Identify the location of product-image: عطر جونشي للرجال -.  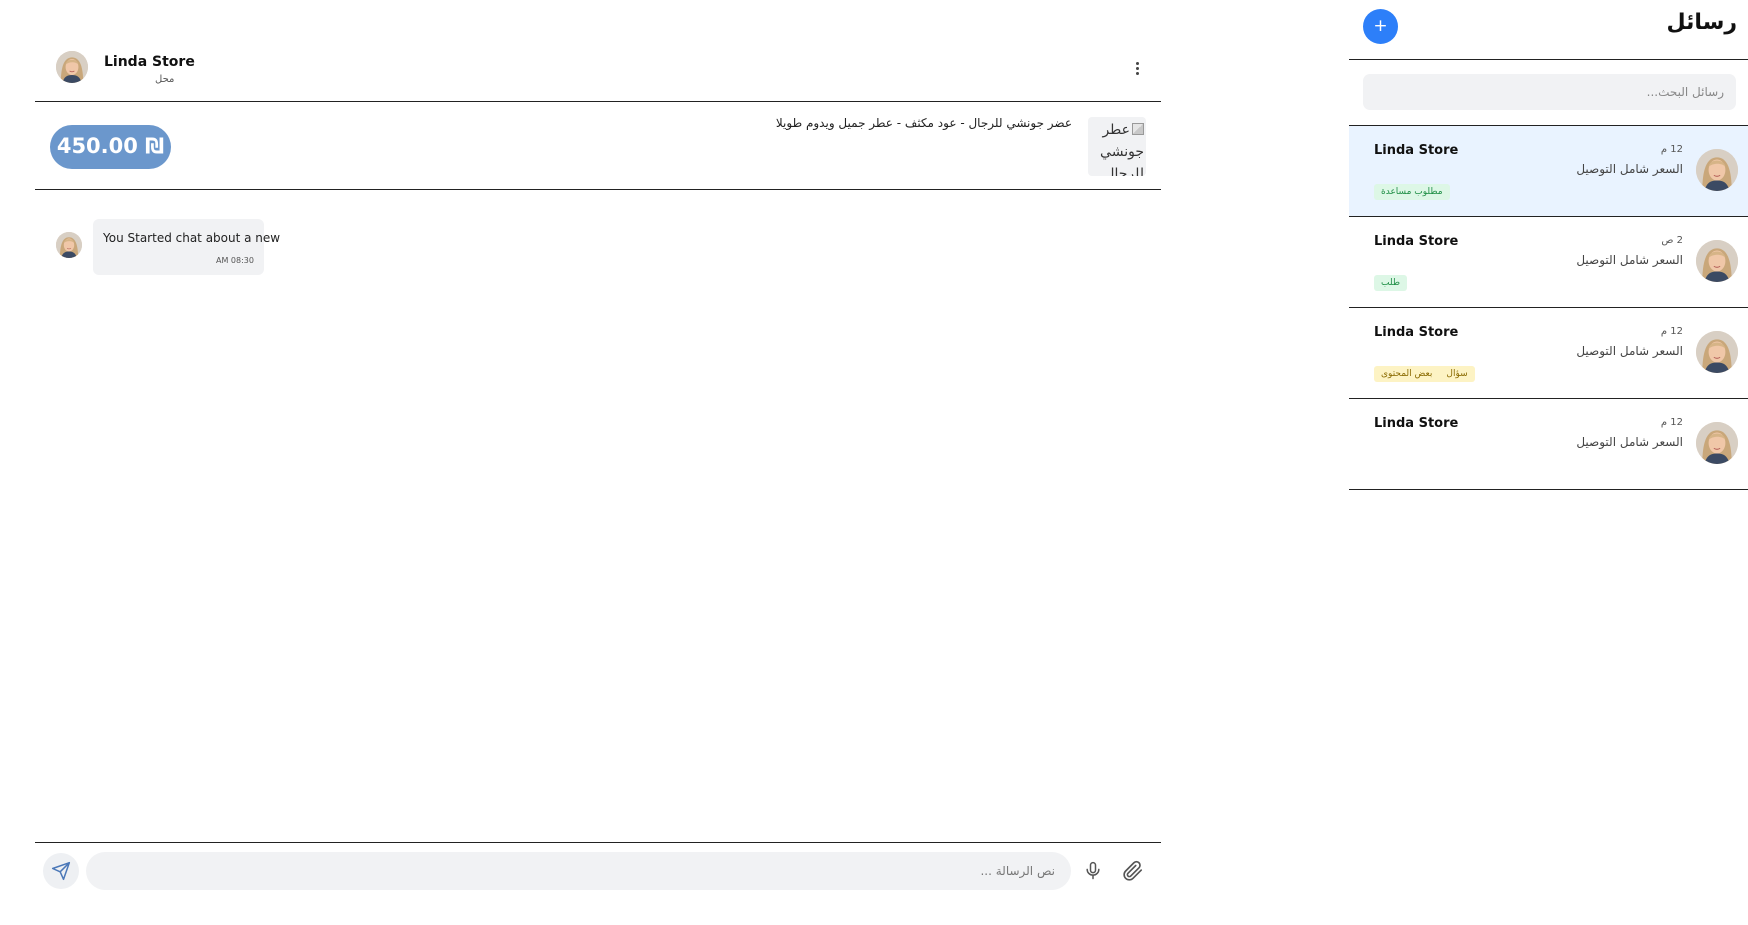
(1117, 146).